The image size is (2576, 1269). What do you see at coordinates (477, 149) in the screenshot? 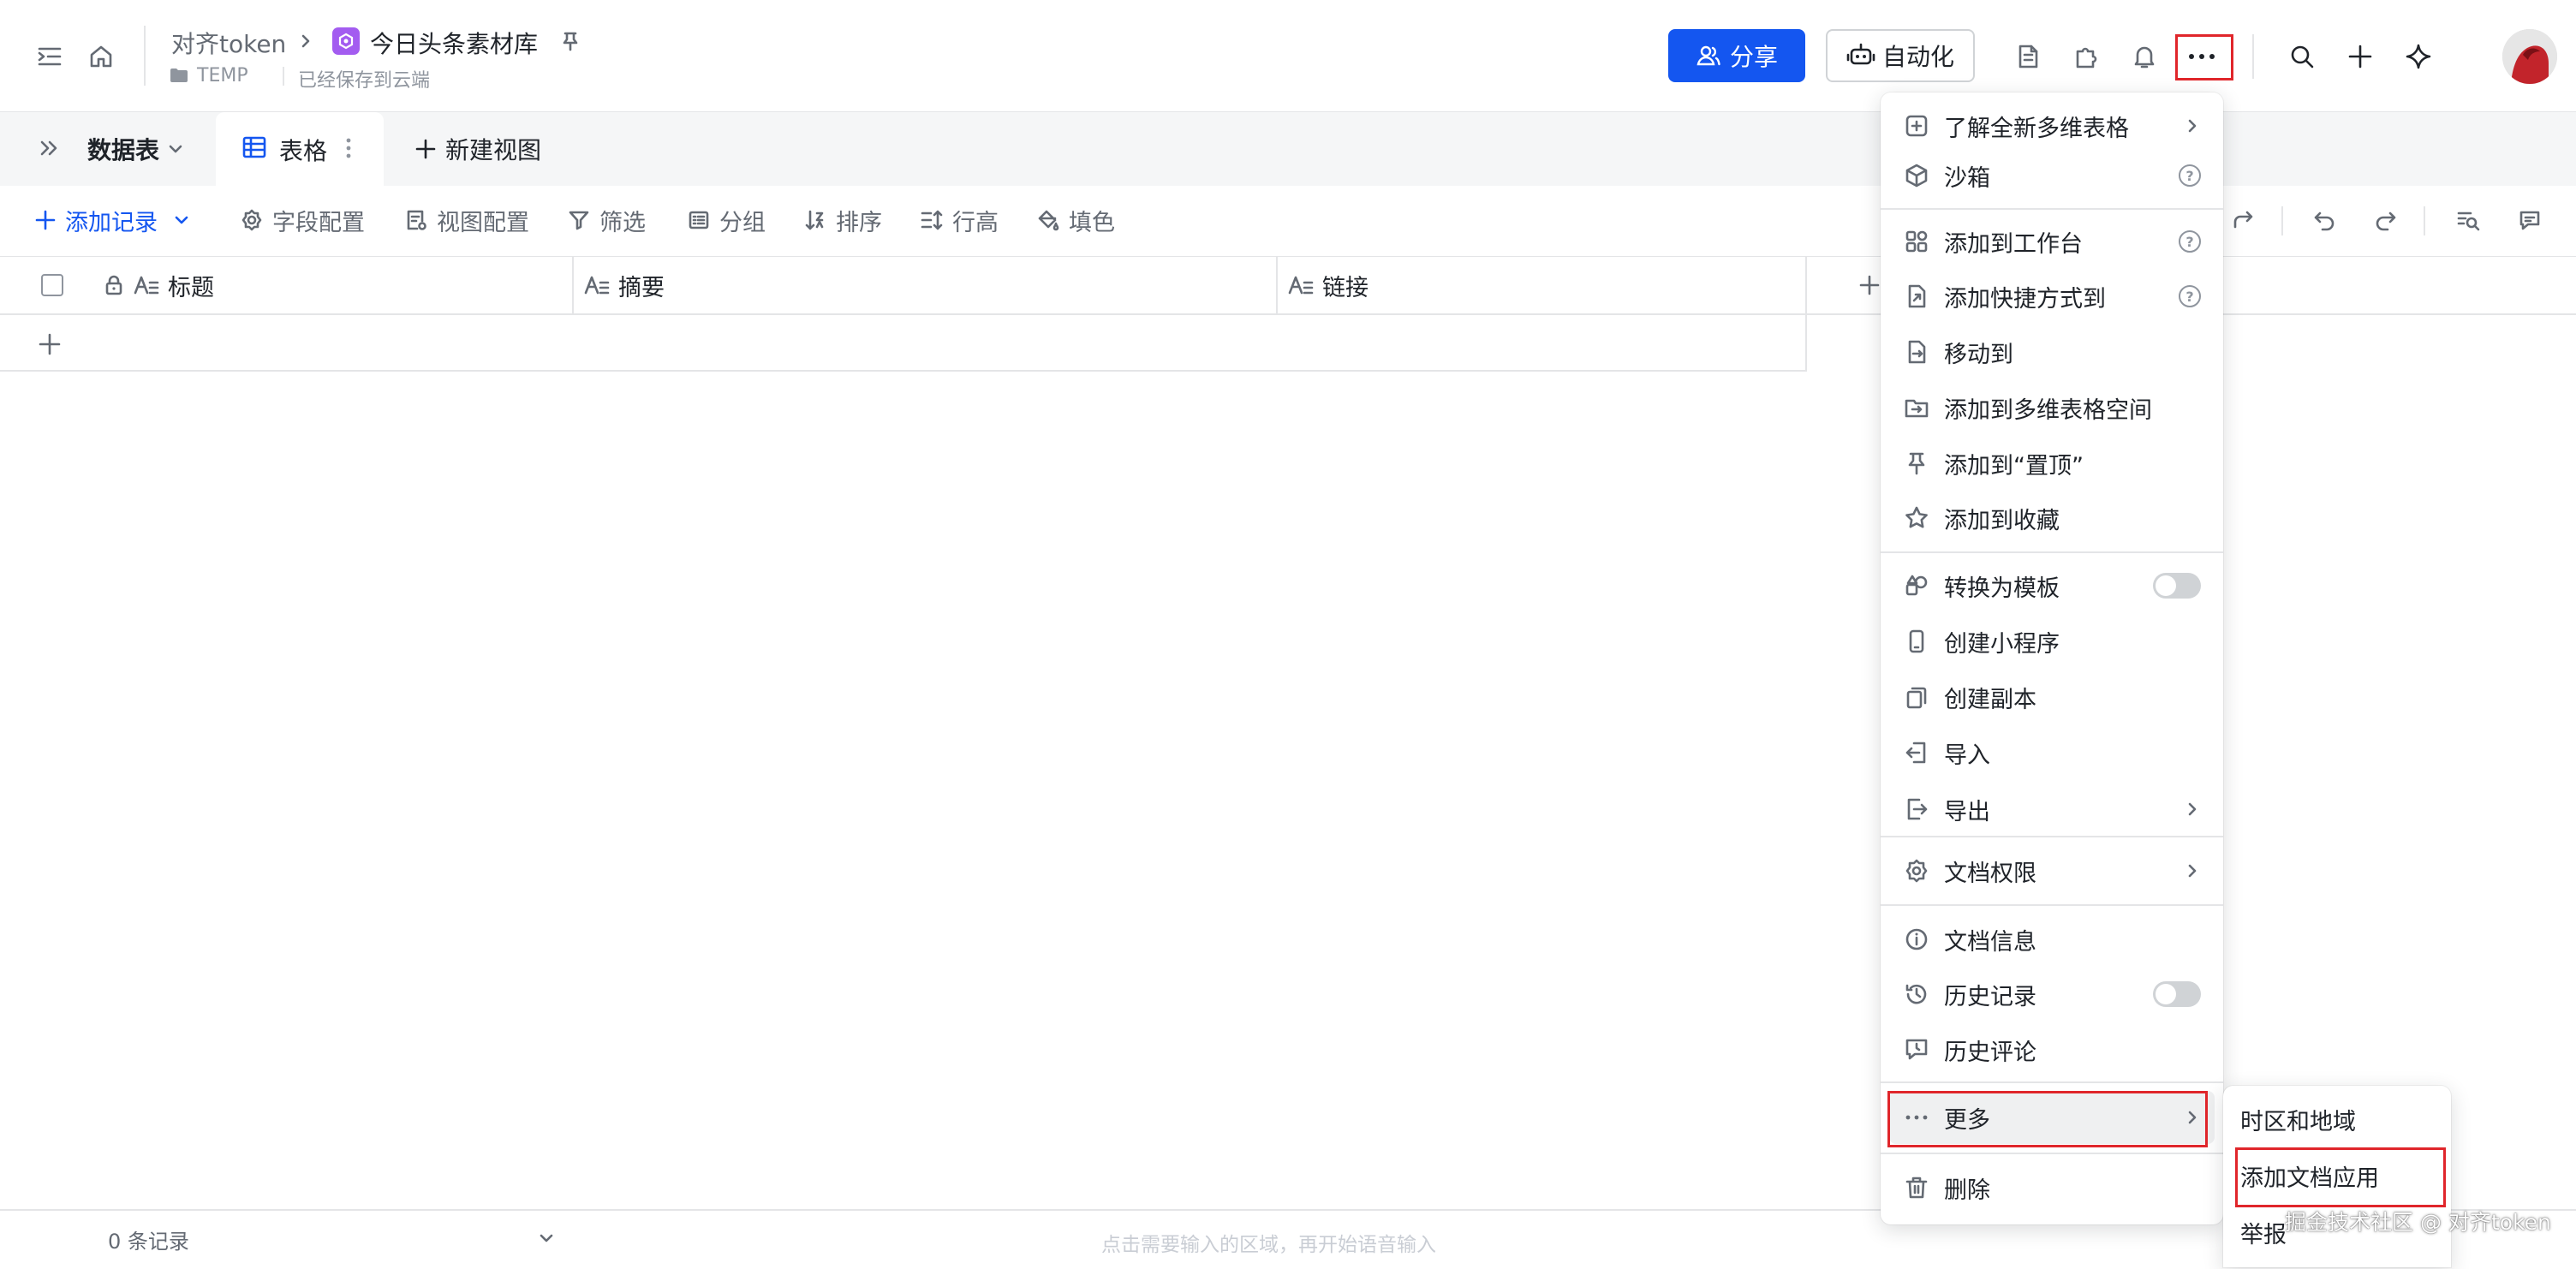
I see `new-view-button: 新建视图` at bounding box center [477, 149].